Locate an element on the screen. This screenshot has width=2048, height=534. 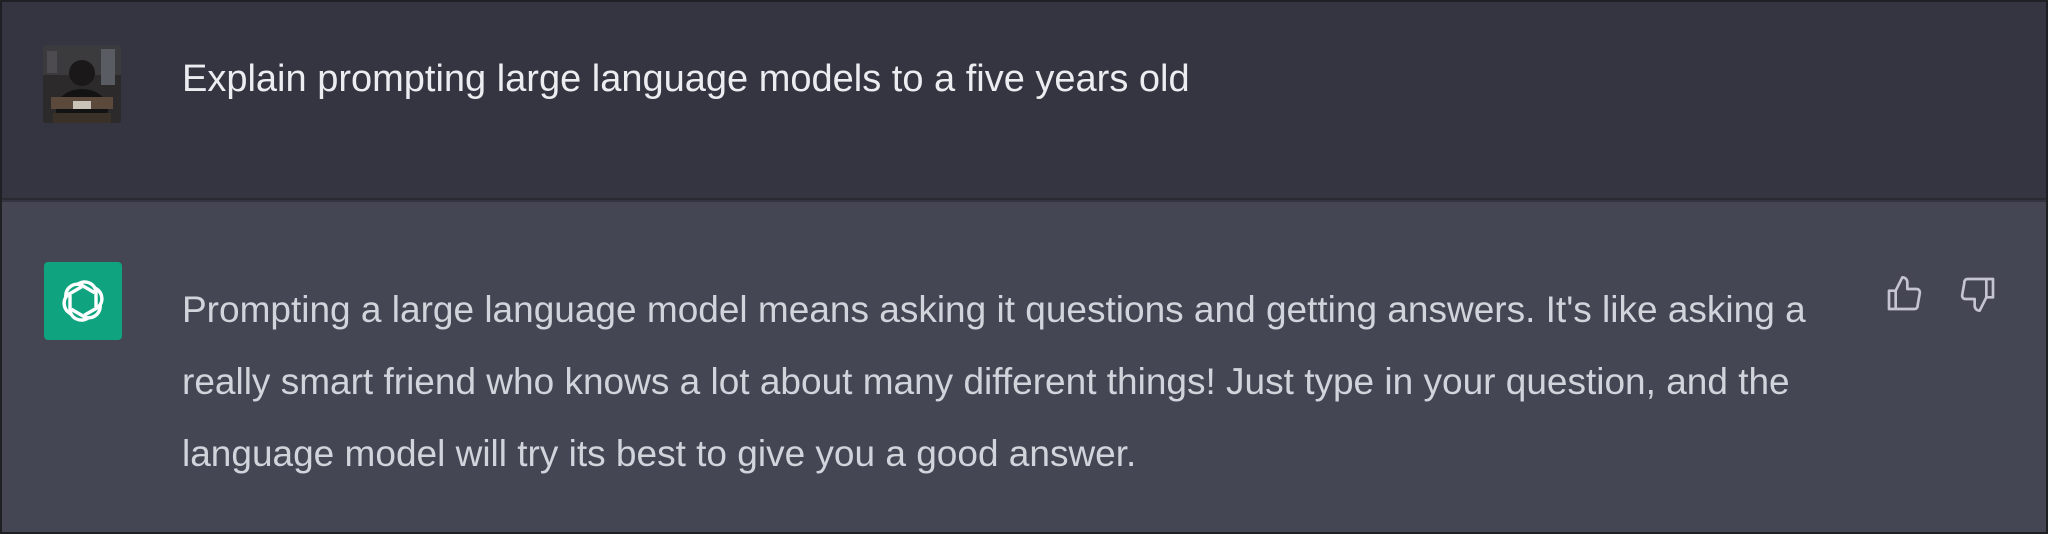
user-photo-avatar is located at coordinates (82, 84).